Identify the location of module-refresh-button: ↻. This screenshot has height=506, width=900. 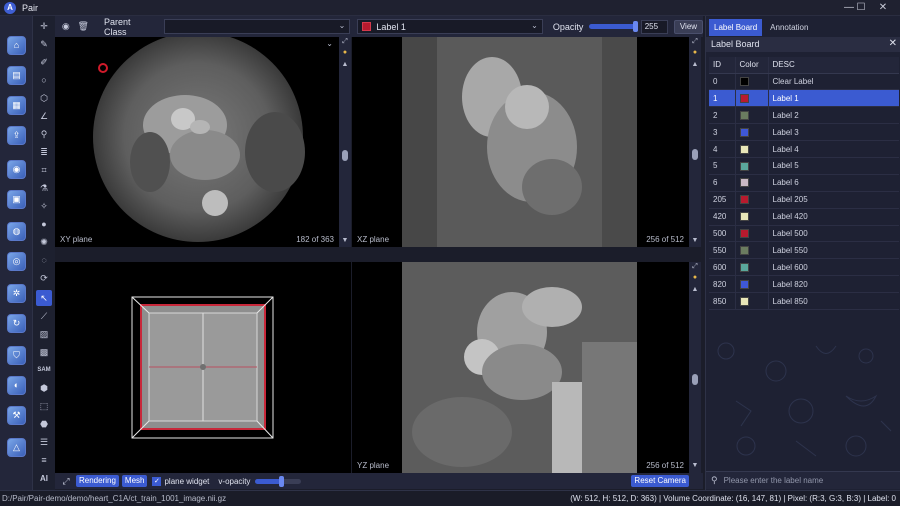
(16, 323).